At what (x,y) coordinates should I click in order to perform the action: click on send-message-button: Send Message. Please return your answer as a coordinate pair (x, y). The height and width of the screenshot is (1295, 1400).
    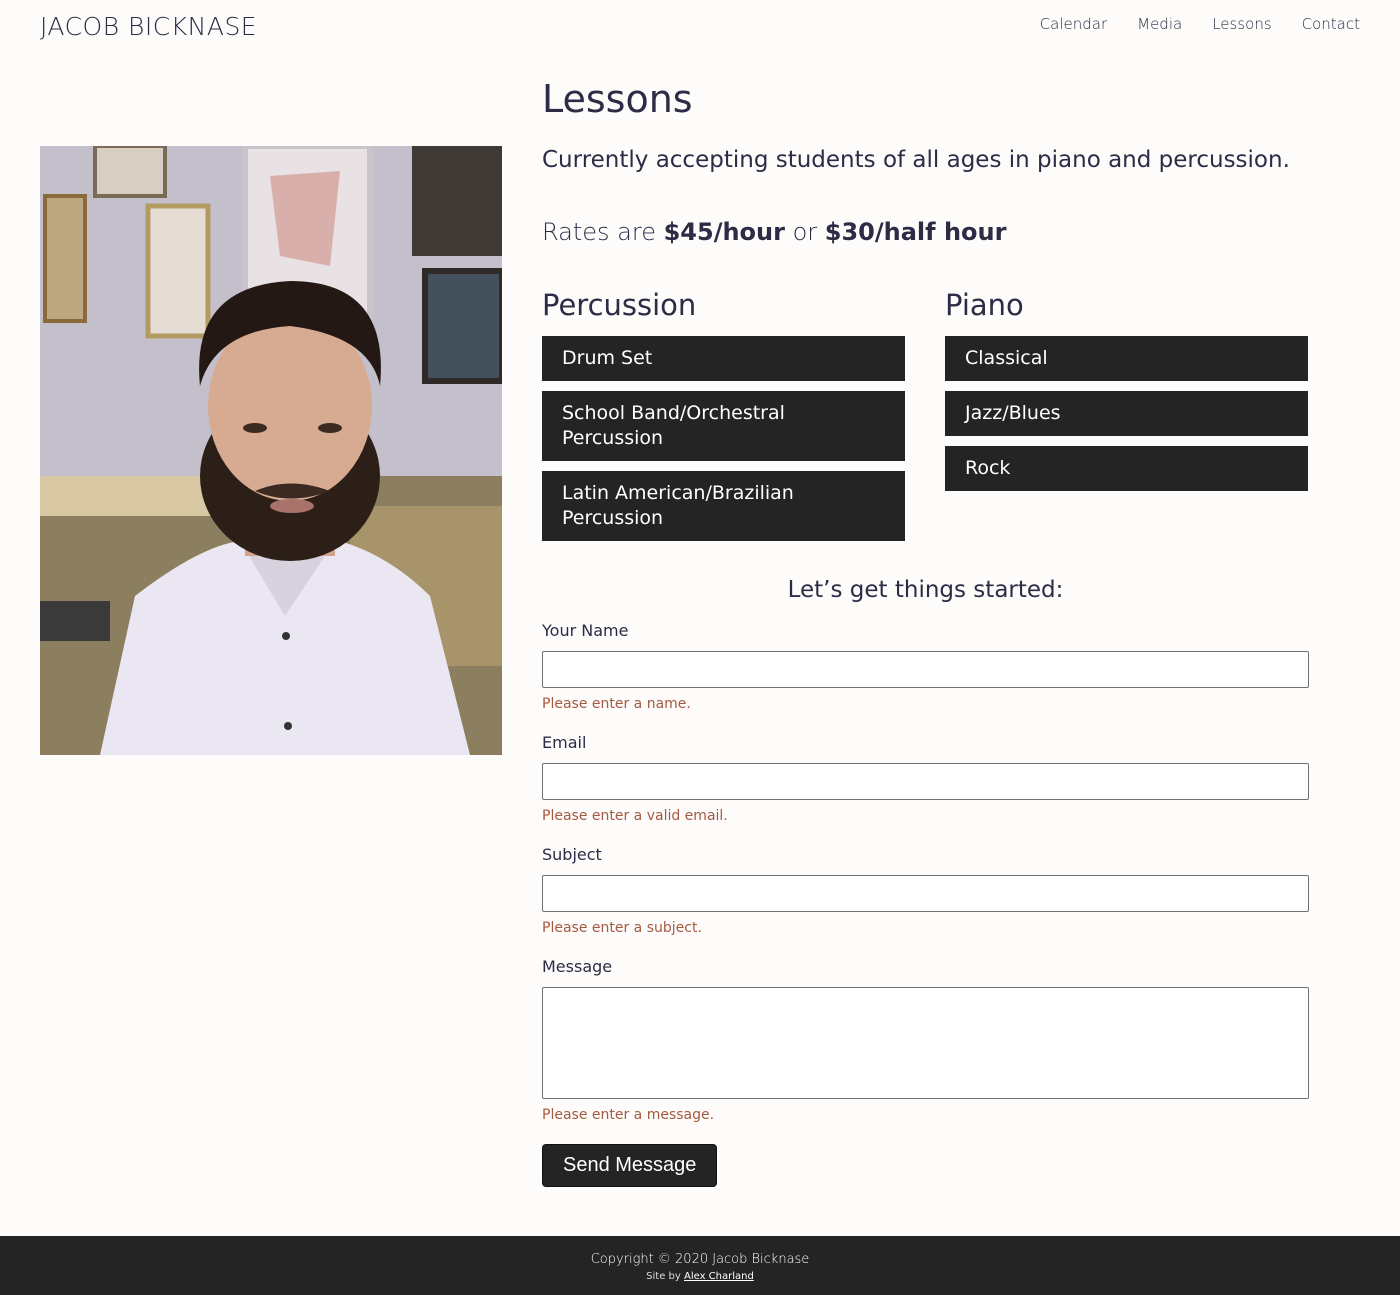
    Looking at the image, I should click on (630, 1165).